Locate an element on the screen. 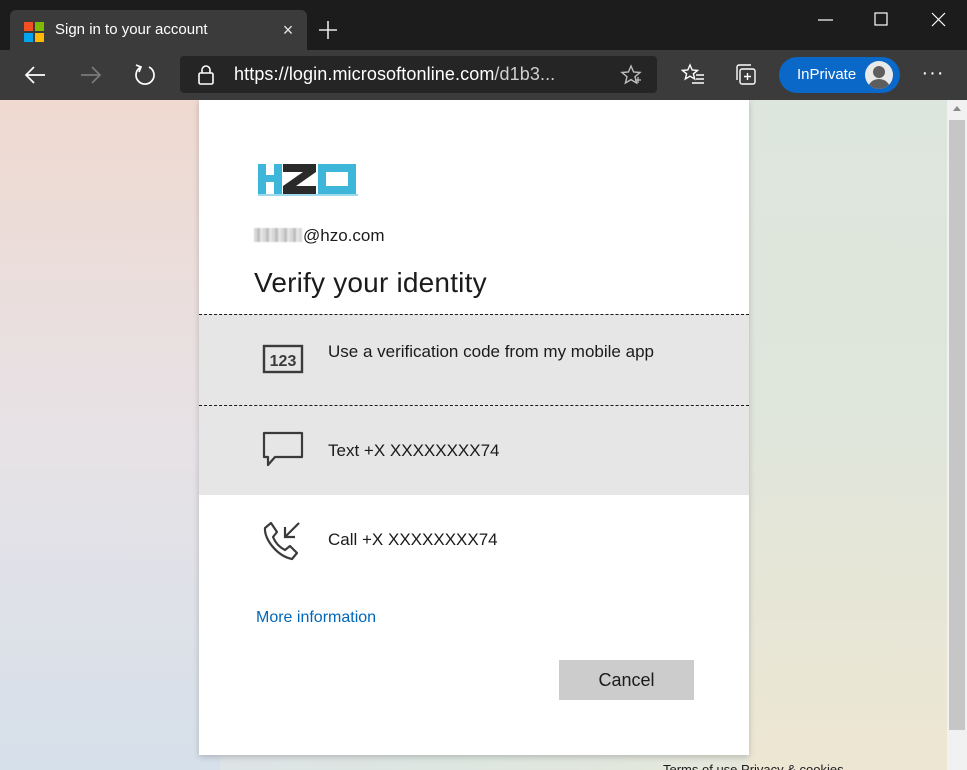 This screenshot has width=967, height=770. close-icon is located at coordinates (938, 19).